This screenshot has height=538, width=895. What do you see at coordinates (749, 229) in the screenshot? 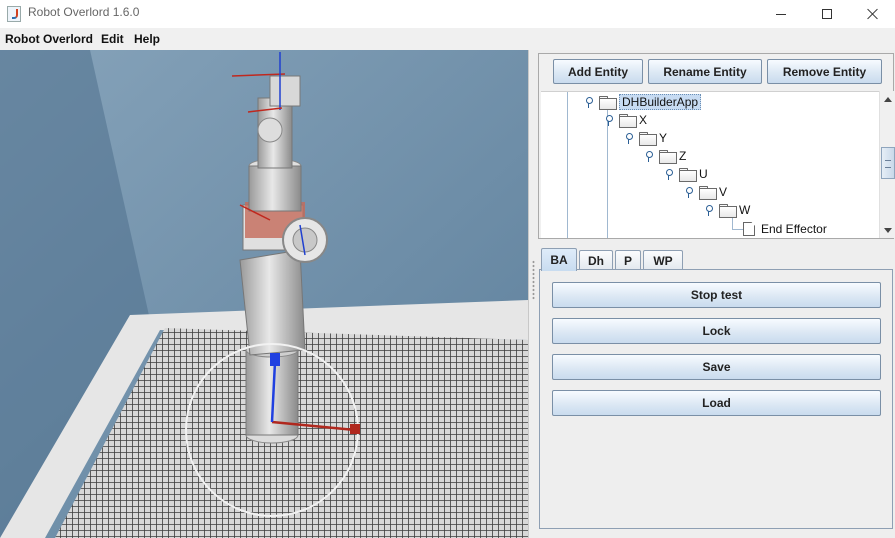
I see `document-icon` at bounding box center [749, 229].